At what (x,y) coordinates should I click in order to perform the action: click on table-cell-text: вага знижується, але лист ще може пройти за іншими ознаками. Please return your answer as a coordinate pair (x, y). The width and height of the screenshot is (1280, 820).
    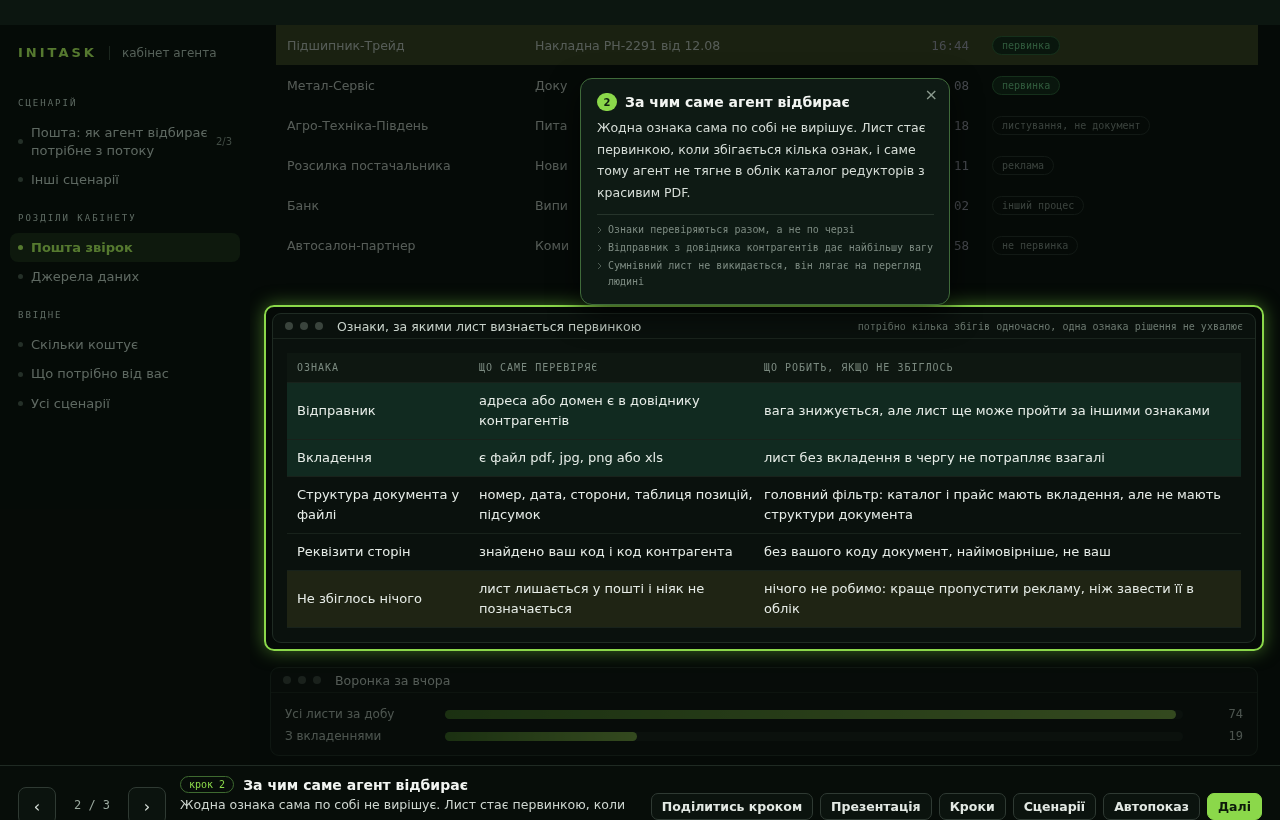
    Looking at the image, I should click on (987, 411).